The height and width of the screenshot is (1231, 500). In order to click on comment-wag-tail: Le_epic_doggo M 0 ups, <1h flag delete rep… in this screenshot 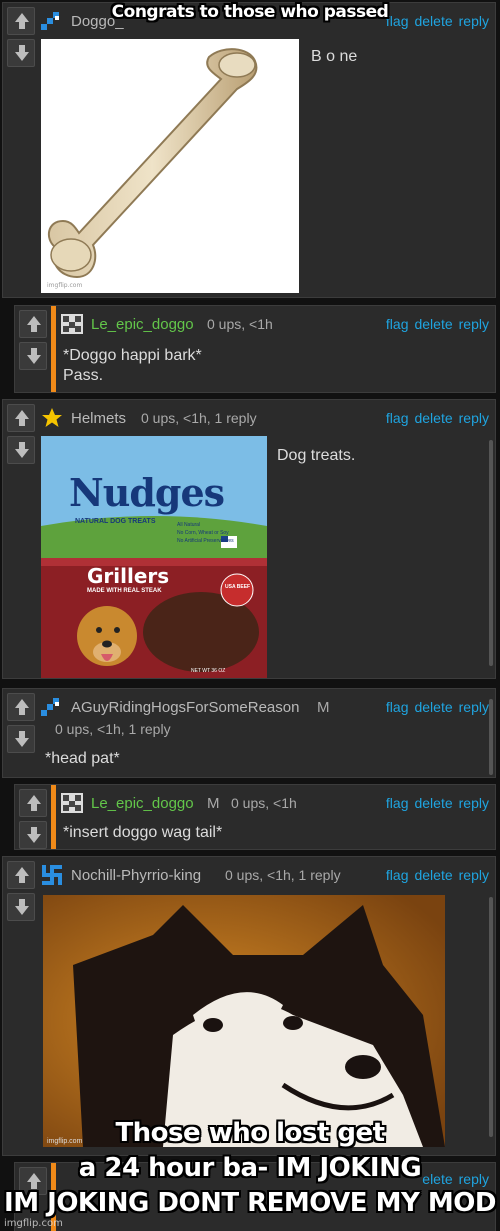, I will do `click(255, 817)`.